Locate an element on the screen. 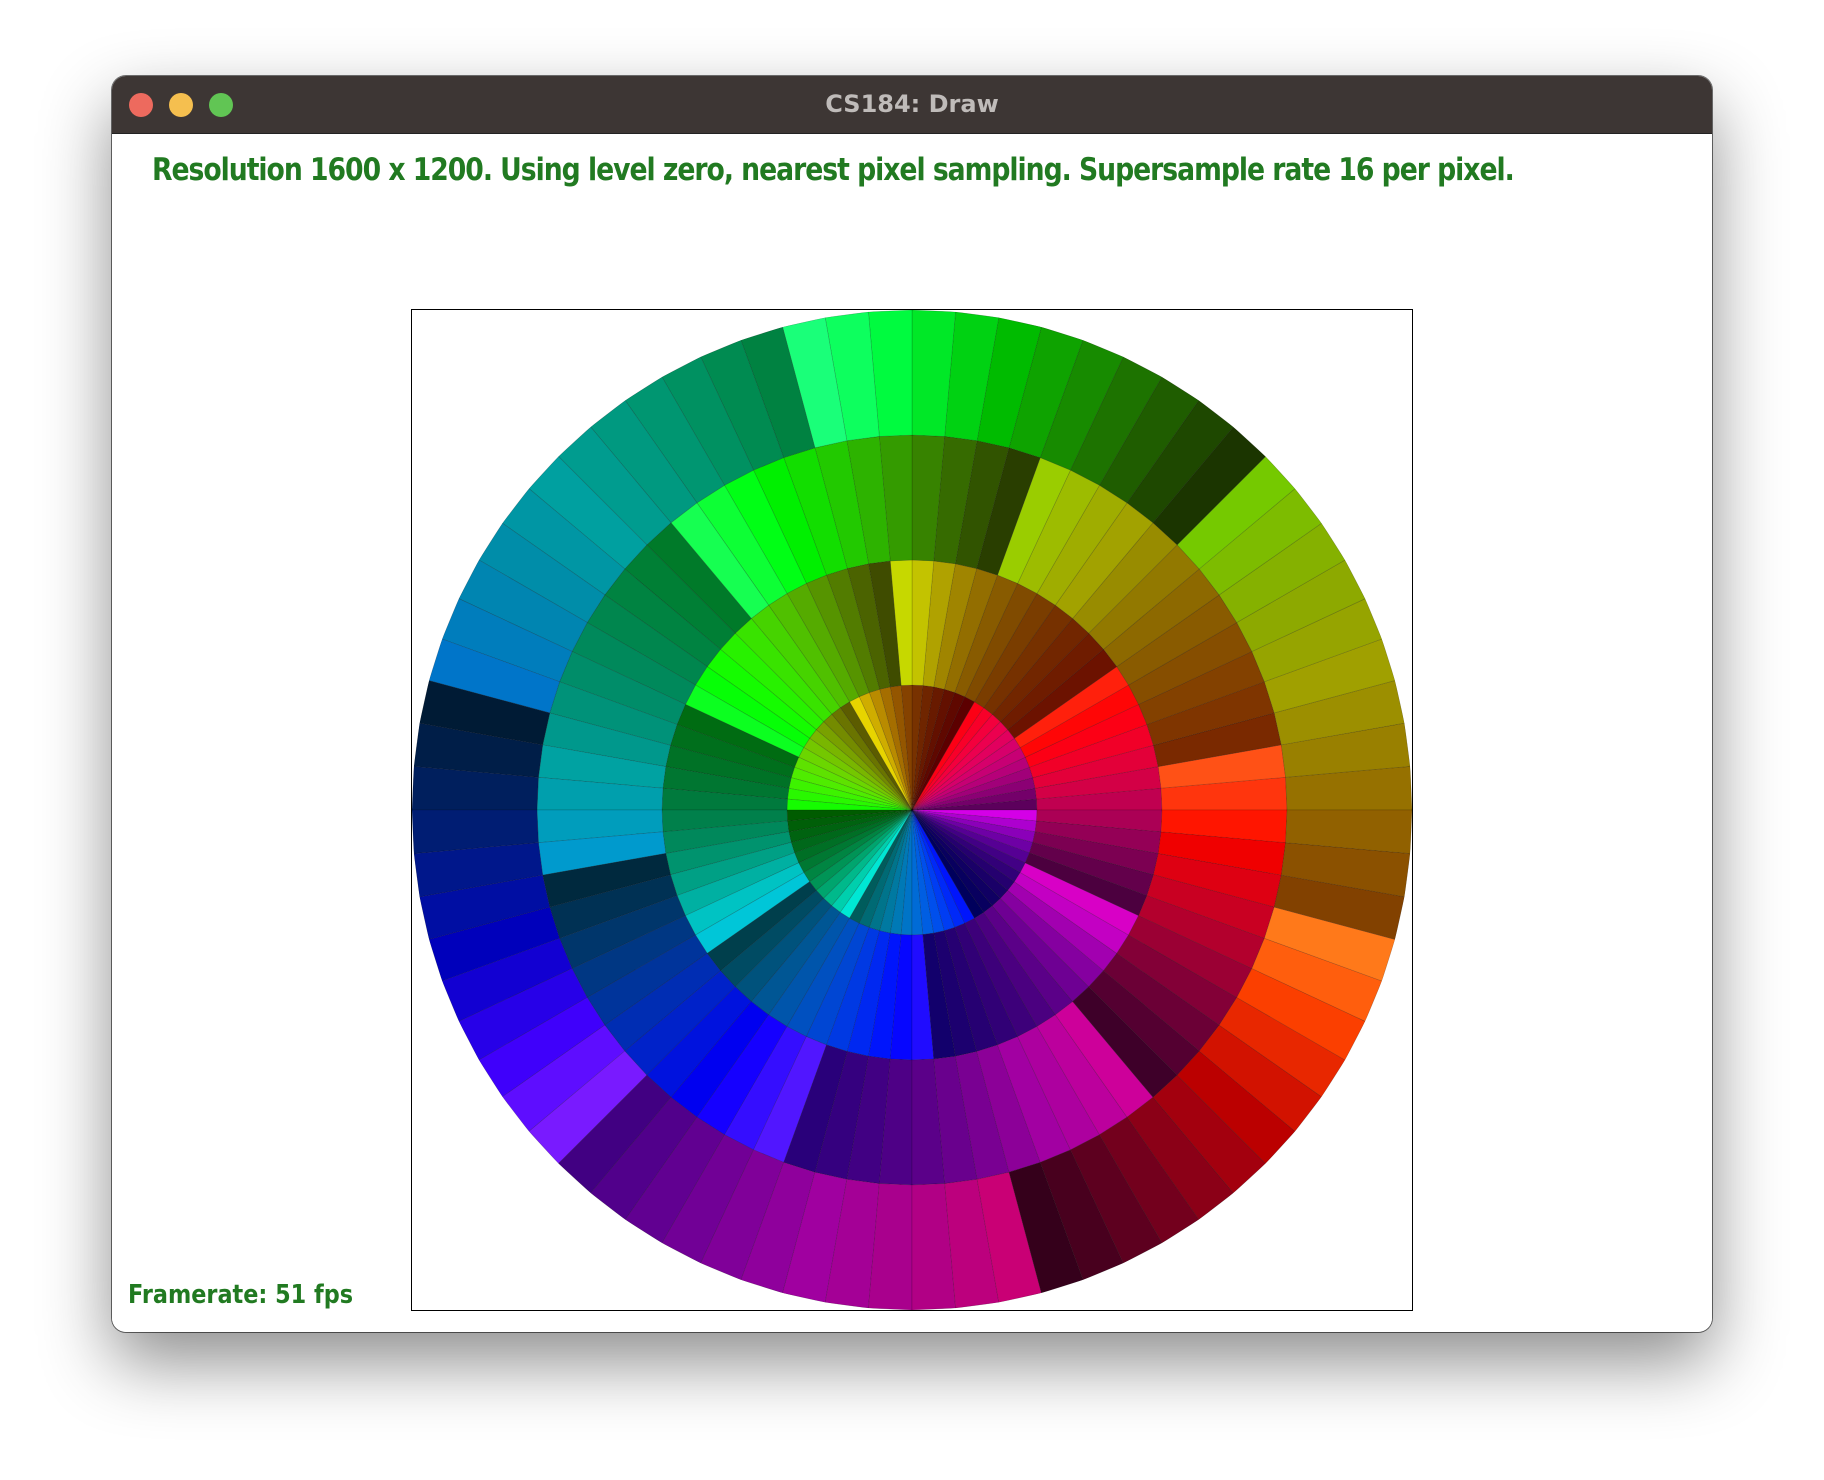 The width and height of the screenshot is (1824, 1480). zoom-icon is located at coordinates (221, 105).